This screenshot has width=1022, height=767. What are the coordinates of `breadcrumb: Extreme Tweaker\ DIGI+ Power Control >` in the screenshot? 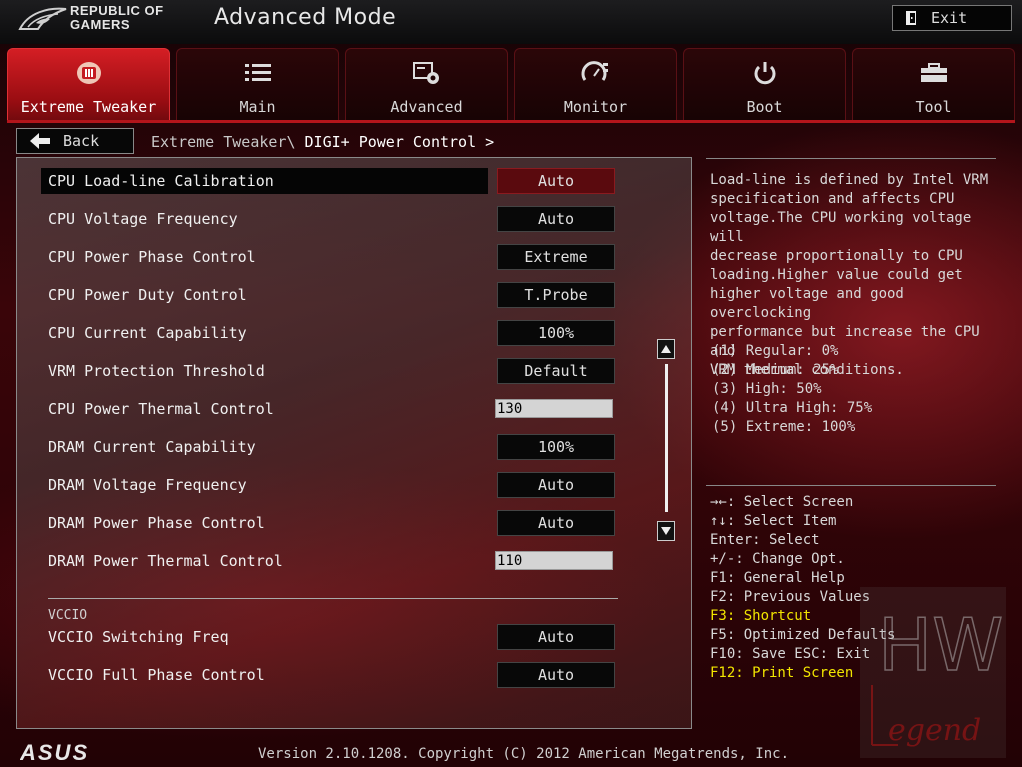 It's located at (322, 142).